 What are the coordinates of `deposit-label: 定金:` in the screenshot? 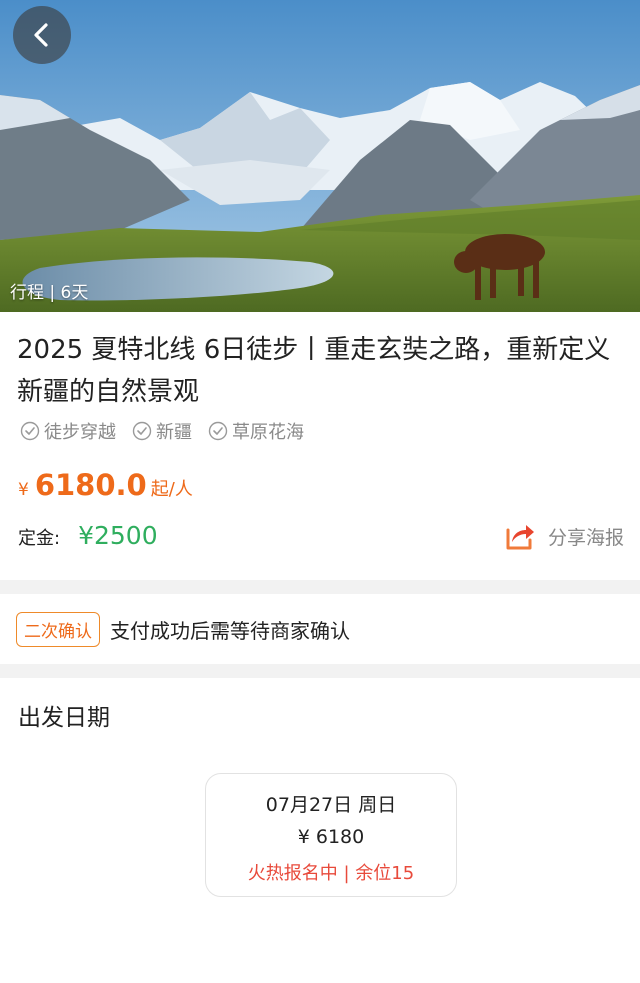 It's located at (39, 538).